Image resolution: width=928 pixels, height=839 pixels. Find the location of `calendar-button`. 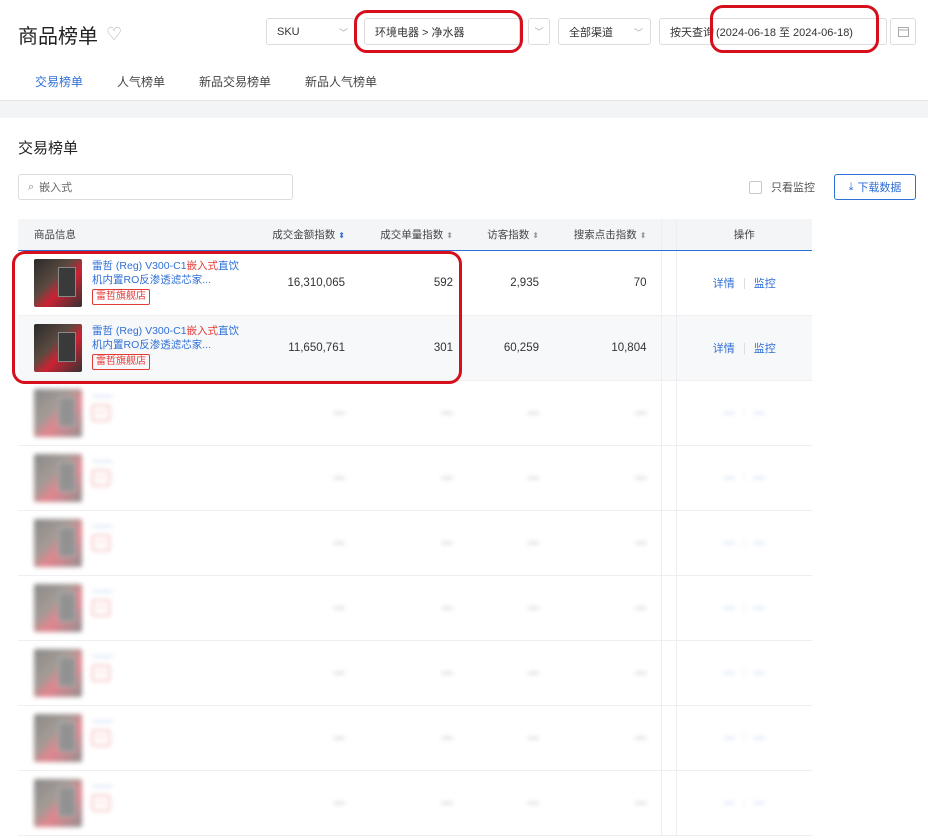

calendar-button is located at coordinates (903, 31).